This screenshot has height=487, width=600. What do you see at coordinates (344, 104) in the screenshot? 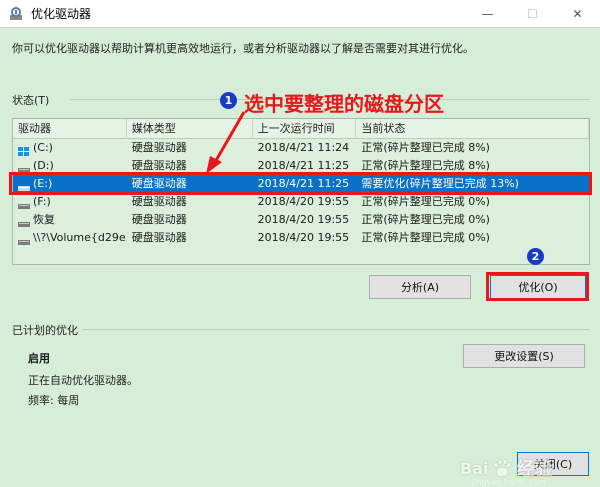
I see `annotation-step1-text: 选中要整理的磁盘分区` at bounding box center [344, 104].